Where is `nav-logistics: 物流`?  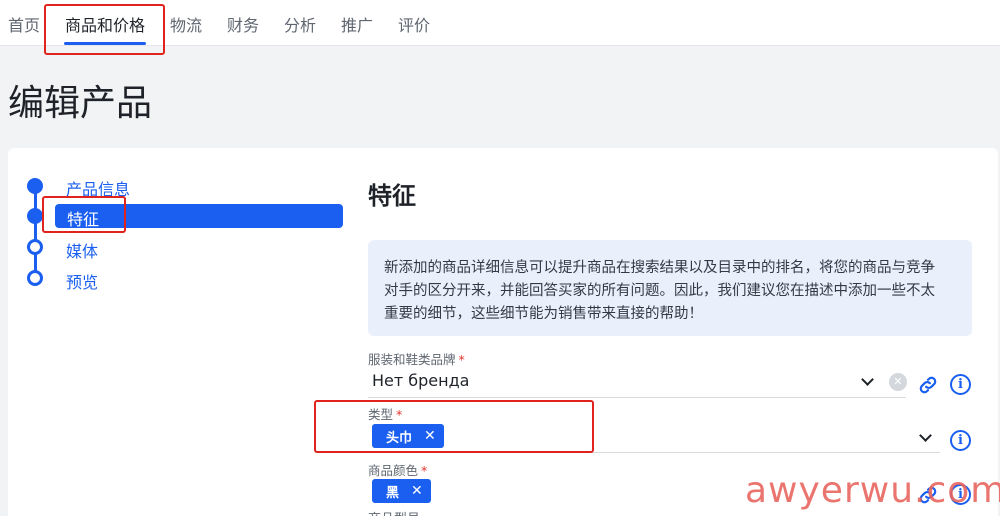 nav-logistics: 物流 is located at coordinates (186, 24).